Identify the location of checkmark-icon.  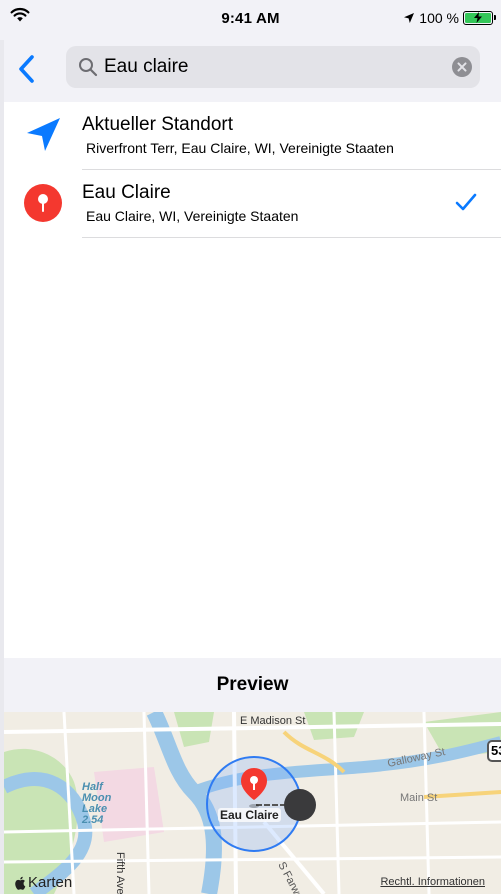
(466, 202).